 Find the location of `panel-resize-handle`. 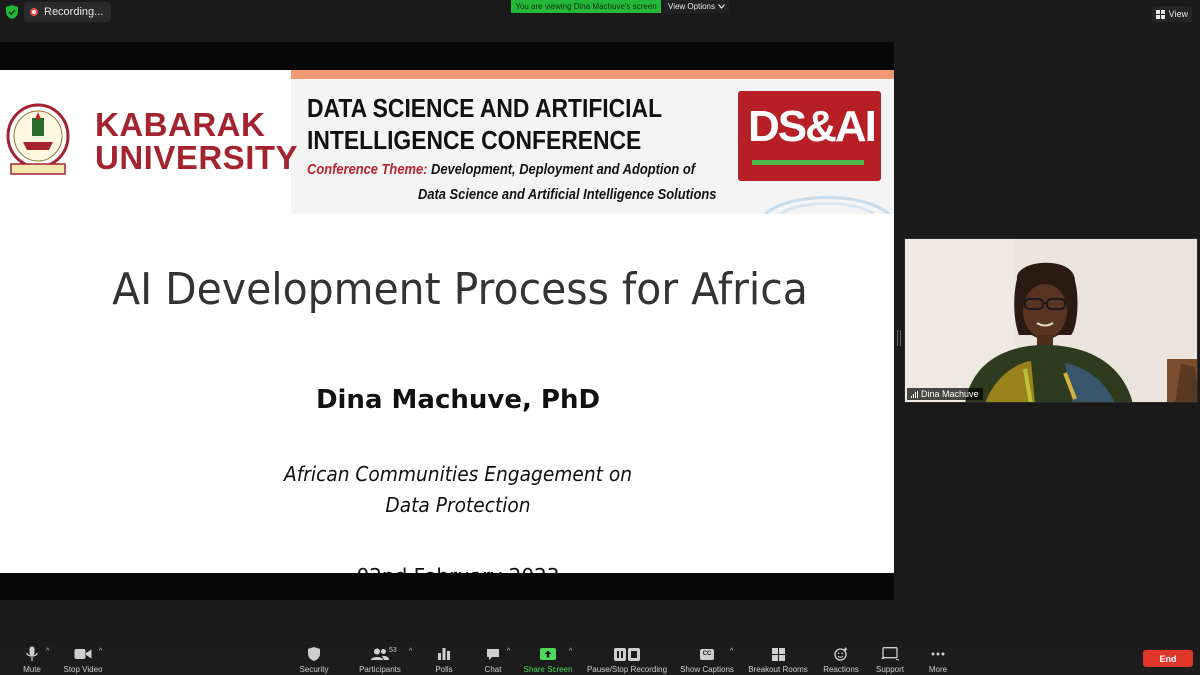

panel-resize-handle is located at coordinates (899, 338).